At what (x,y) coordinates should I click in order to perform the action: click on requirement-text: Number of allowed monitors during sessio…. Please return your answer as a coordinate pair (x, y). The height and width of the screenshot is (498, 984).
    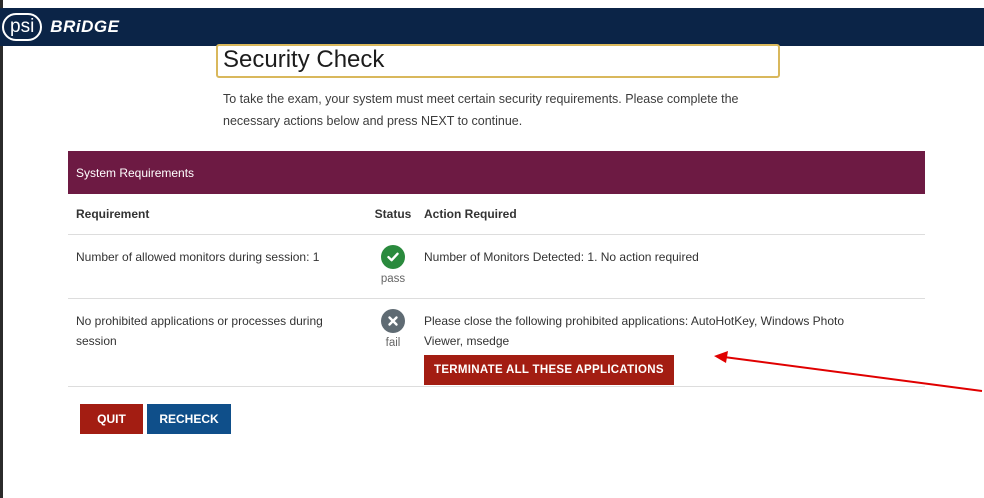
    Looking at the image, I should click on (198, 257).